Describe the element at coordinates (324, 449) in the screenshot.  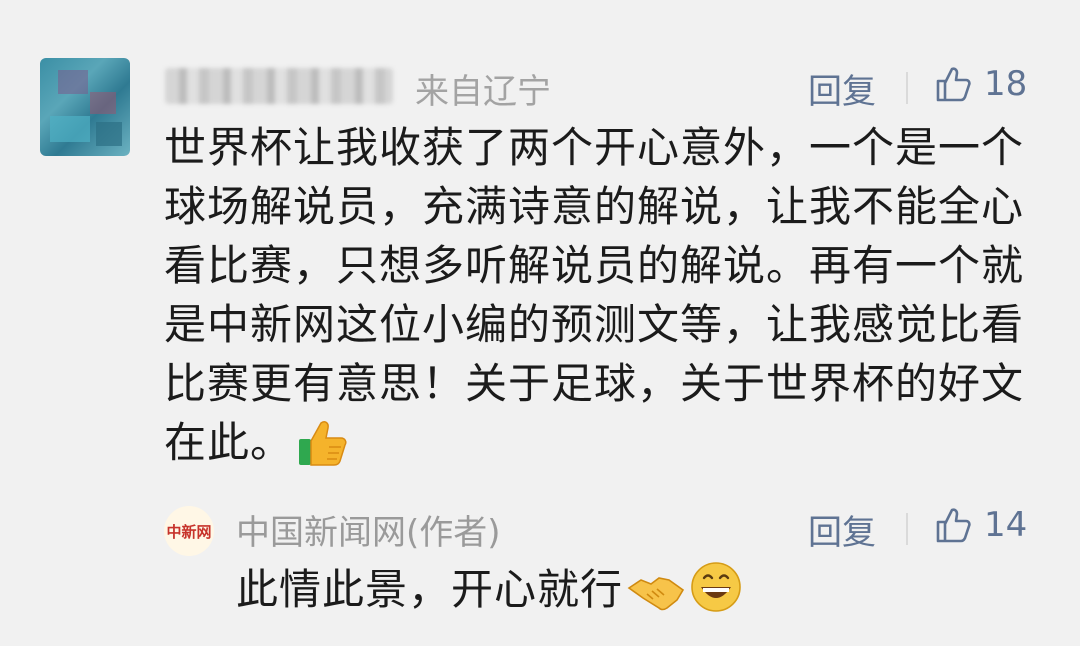
I see `thumbs-up-icon` at that location.